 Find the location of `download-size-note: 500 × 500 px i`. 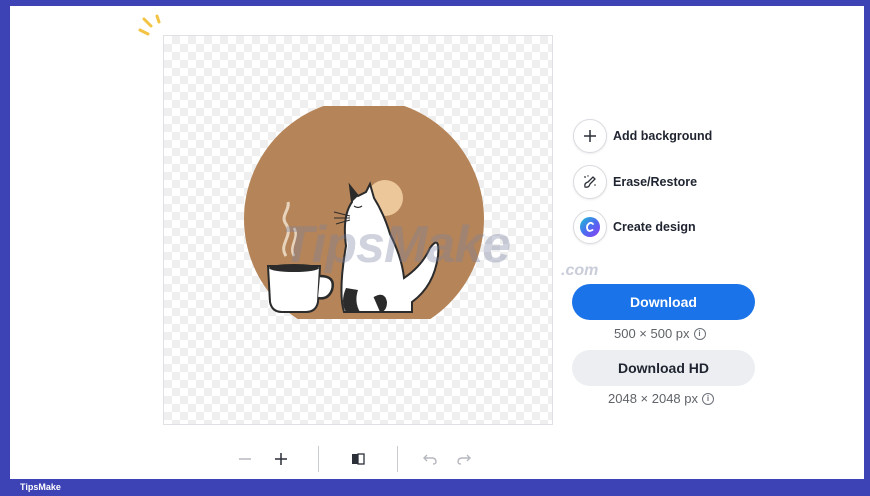

download-size-note: 500 × 500 px i is located at coordinates (660, 333).